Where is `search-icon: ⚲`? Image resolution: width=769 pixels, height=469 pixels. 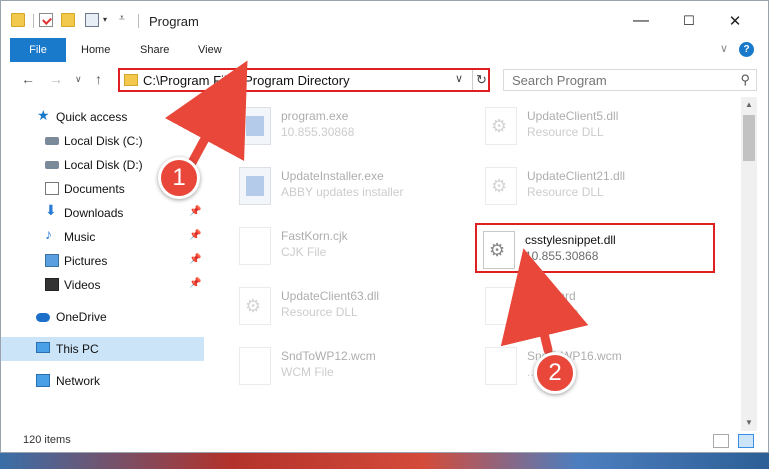 search-icon: ⚲ is located at coordinates (745, 80).